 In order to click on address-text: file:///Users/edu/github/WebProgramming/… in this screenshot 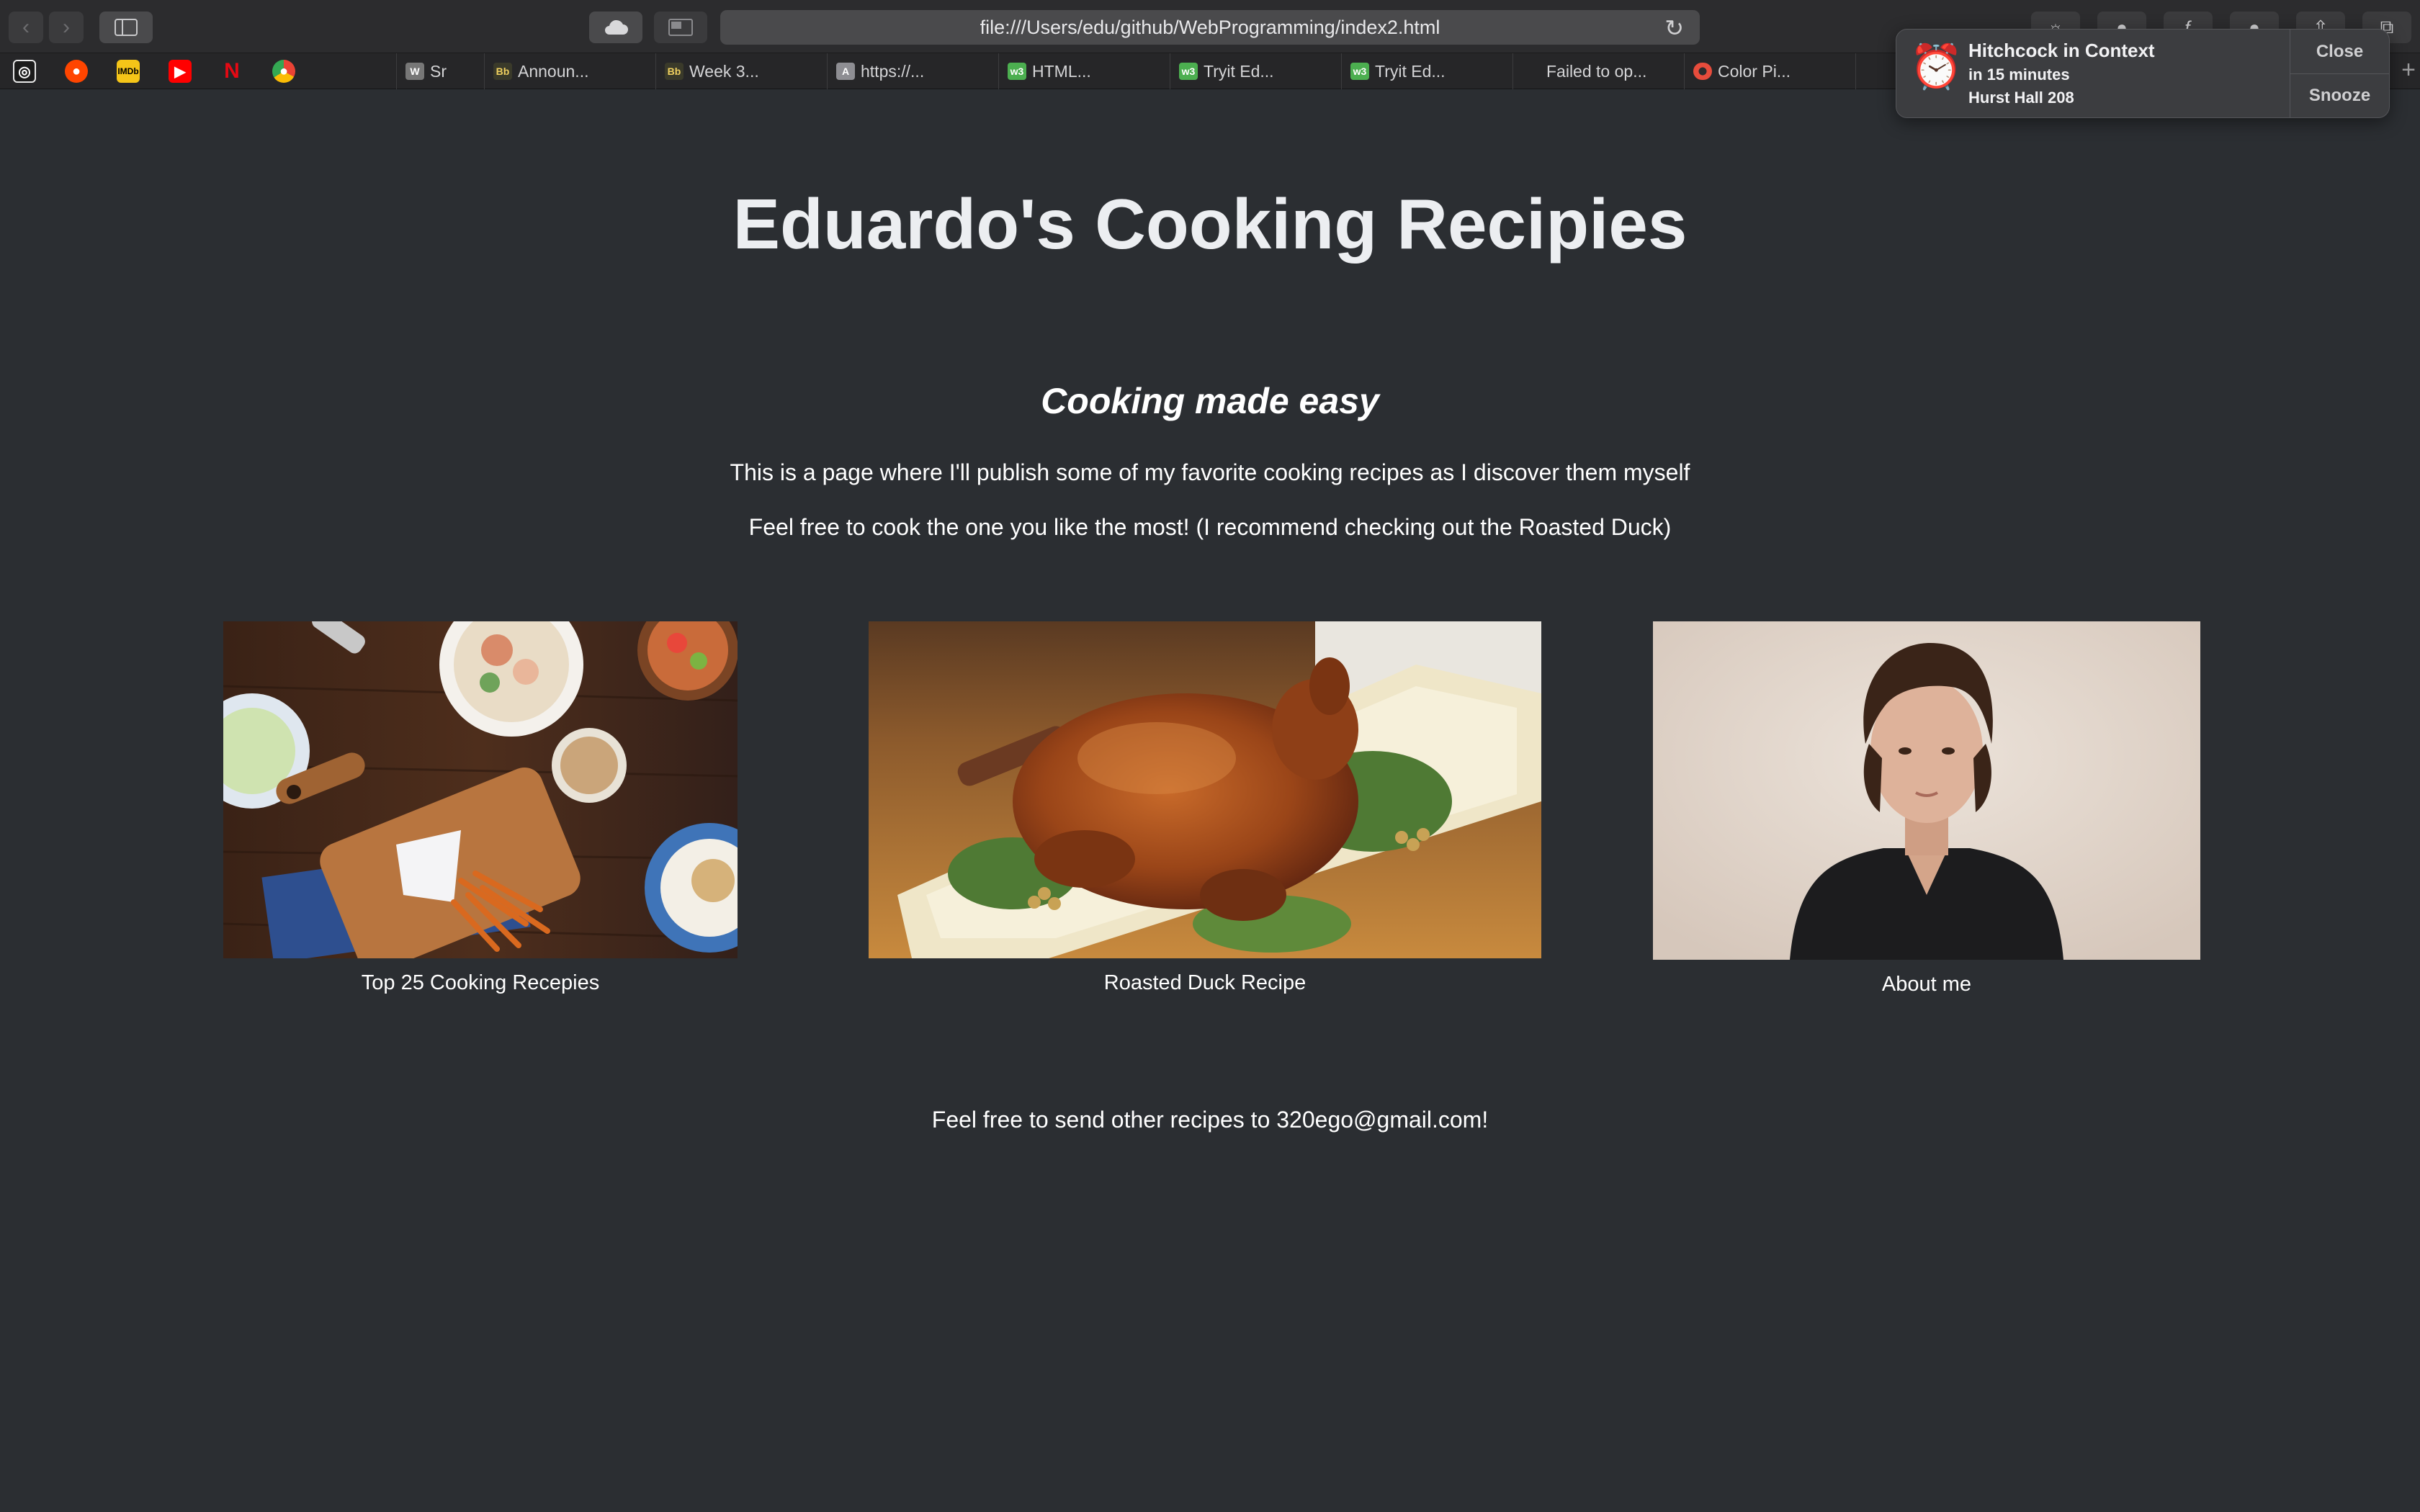, I will do `click(1210, 27)`.